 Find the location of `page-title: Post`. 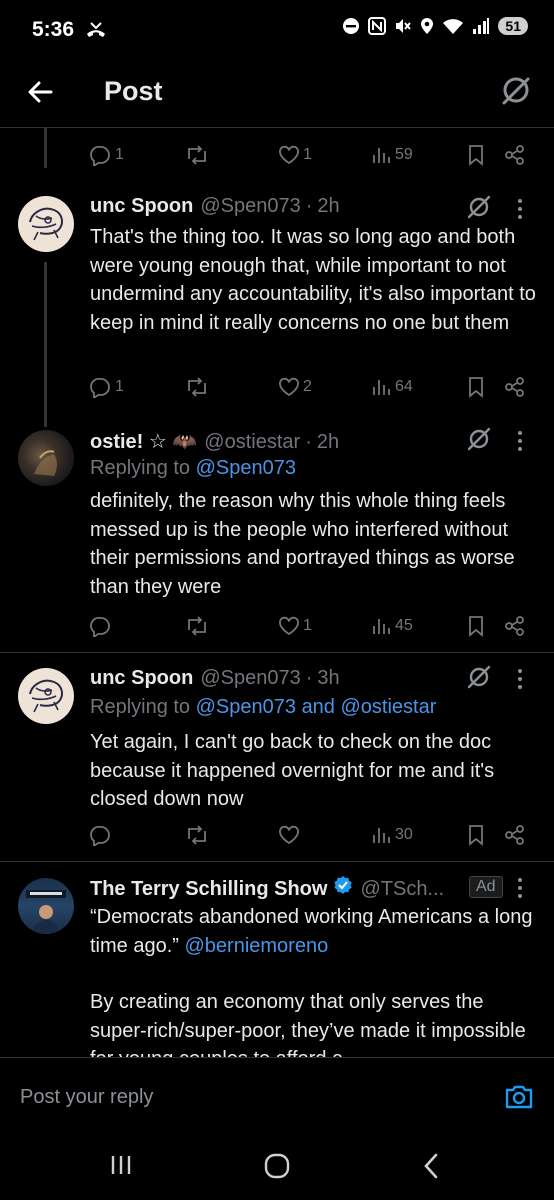

page-title: Post is located at coordinates (133, 91).